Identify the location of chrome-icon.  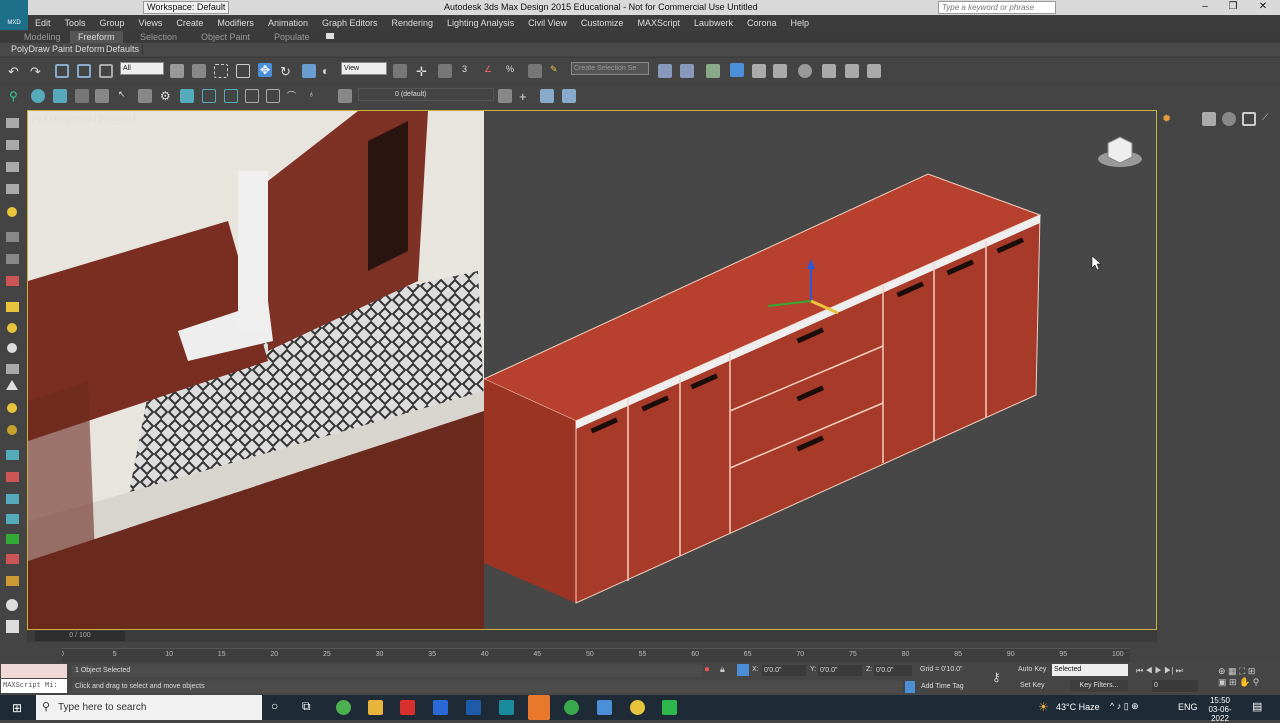
(637, 707).